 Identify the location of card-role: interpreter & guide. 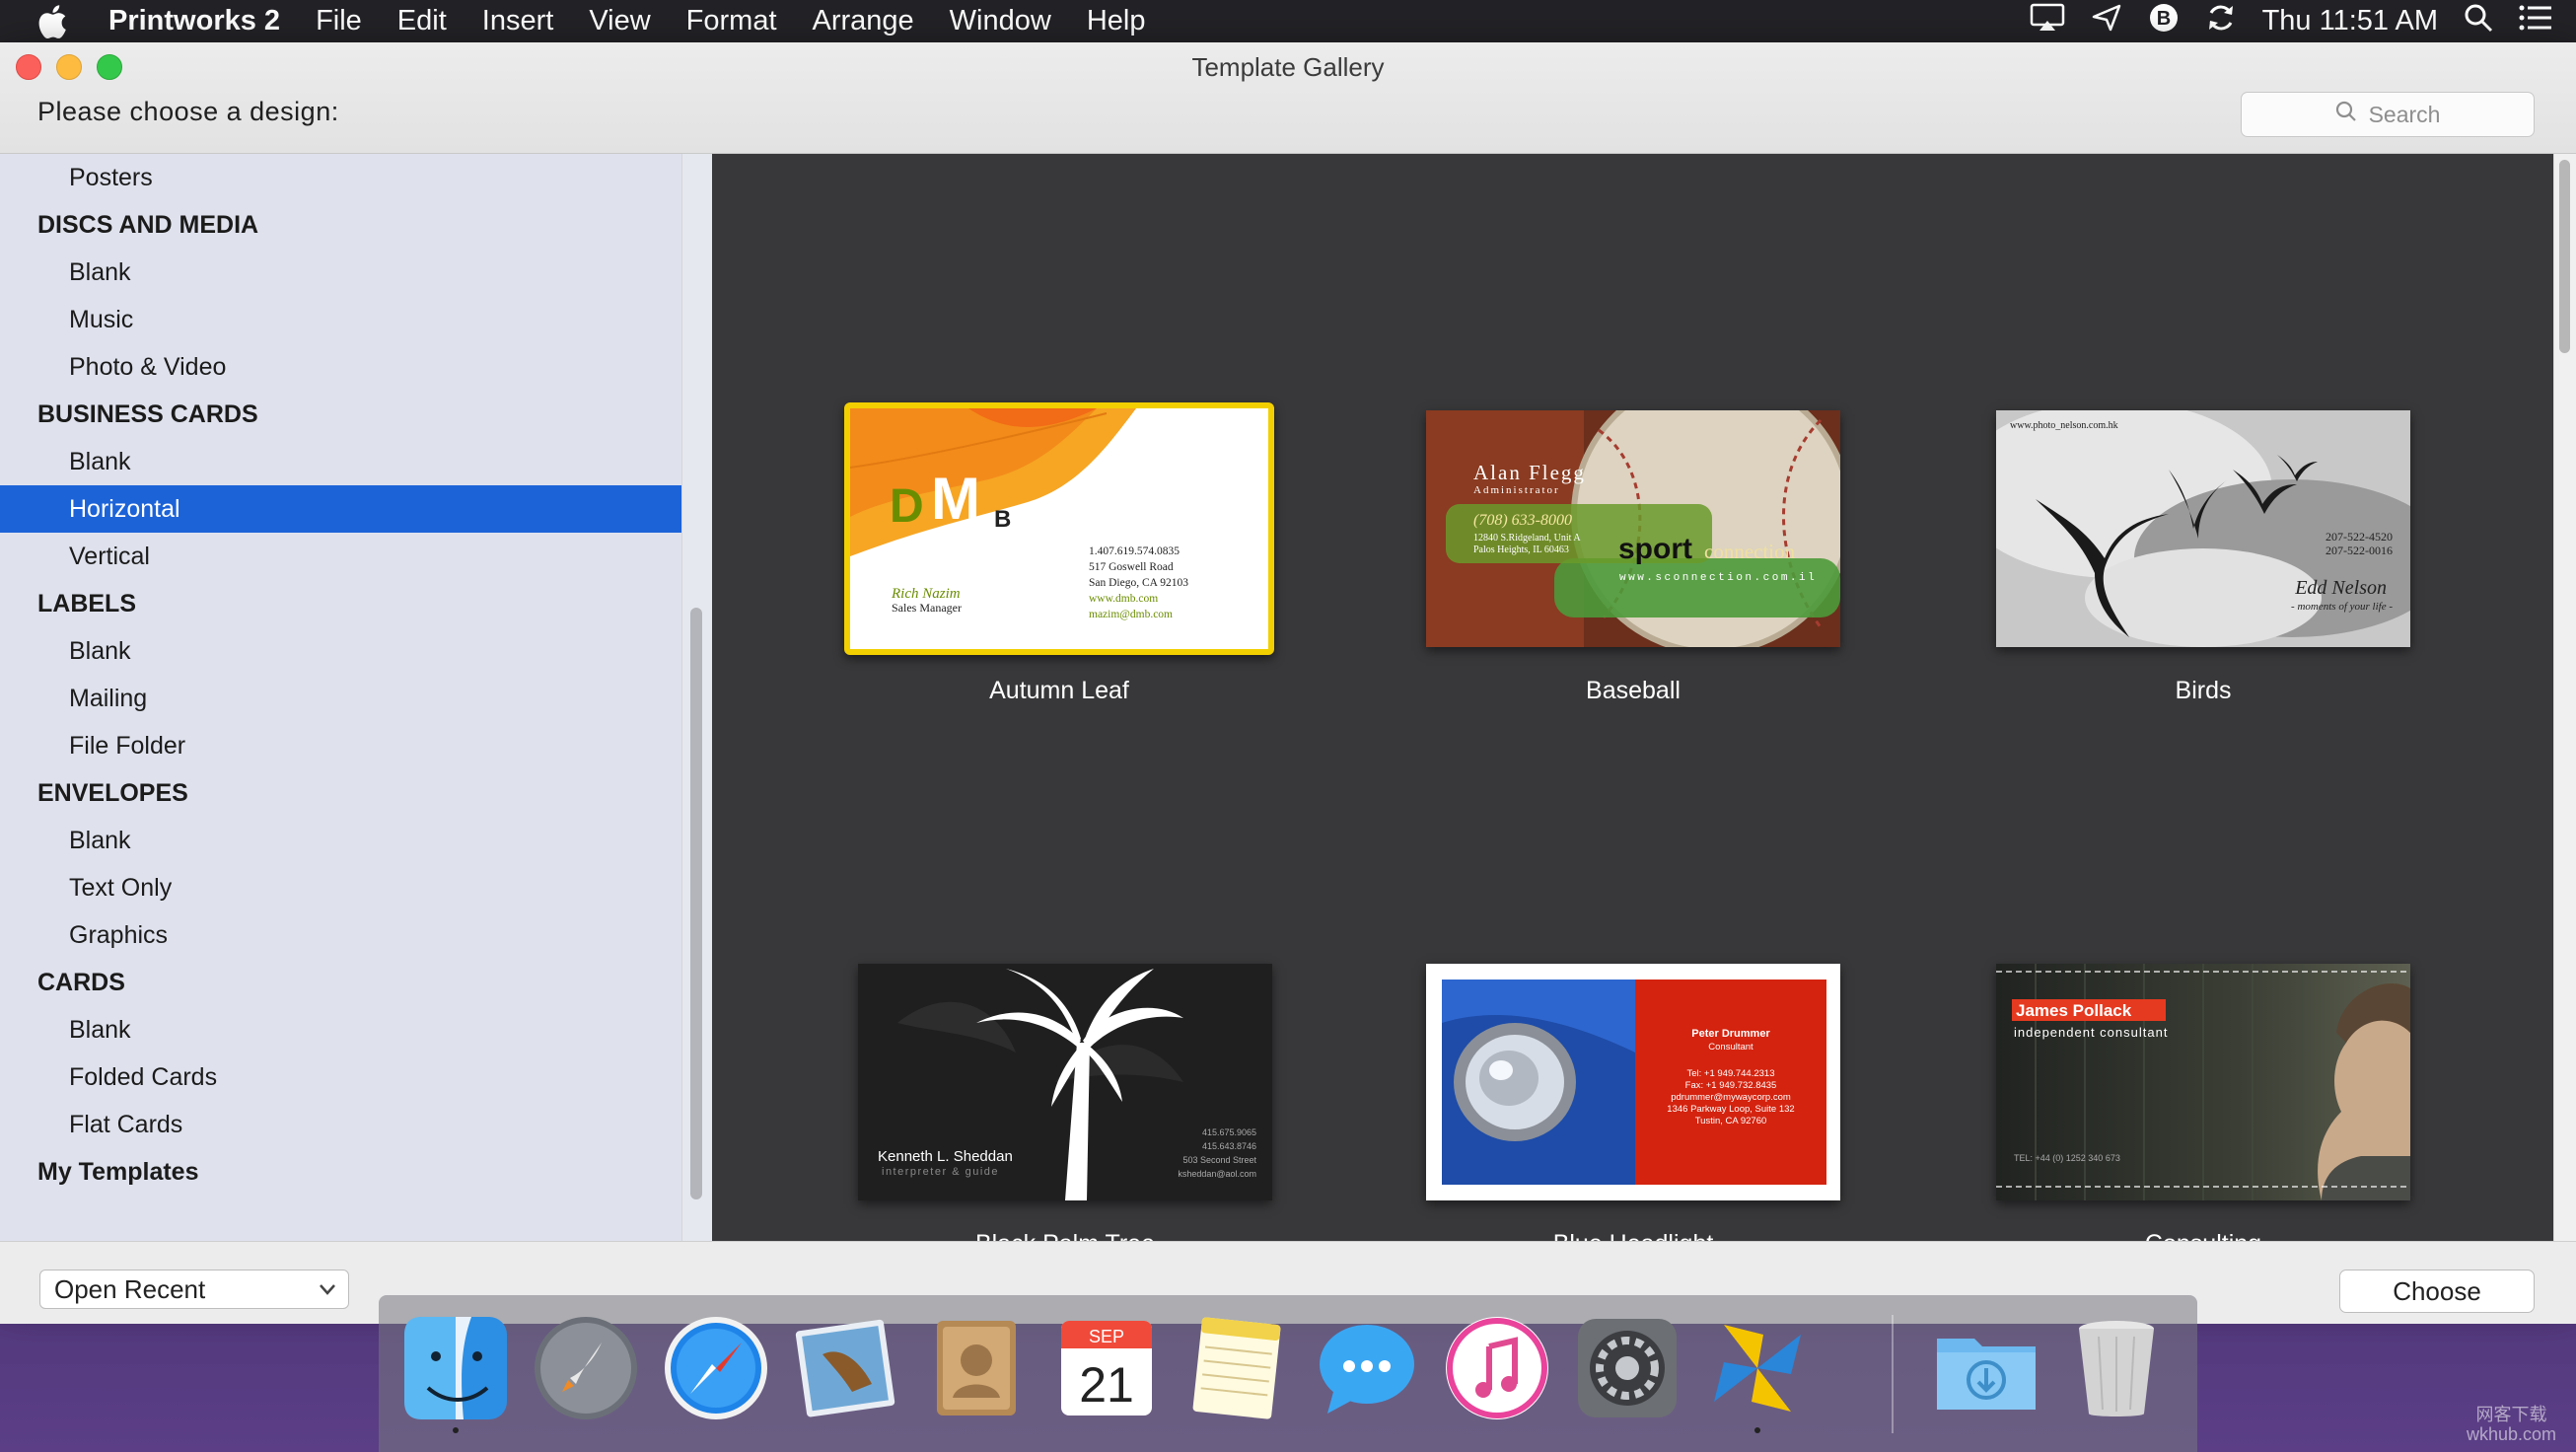
(940, 1172).